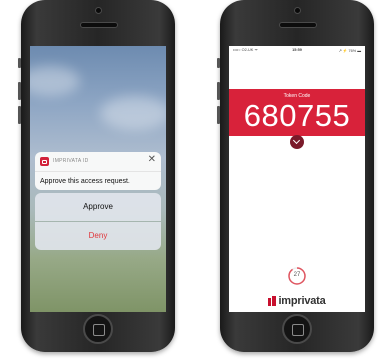  What do you see at coordinates (349, 51) in the screenshot?
I see `battery-status: ↗ ⚡ 76% ▬` at bounding box center [349, 51].